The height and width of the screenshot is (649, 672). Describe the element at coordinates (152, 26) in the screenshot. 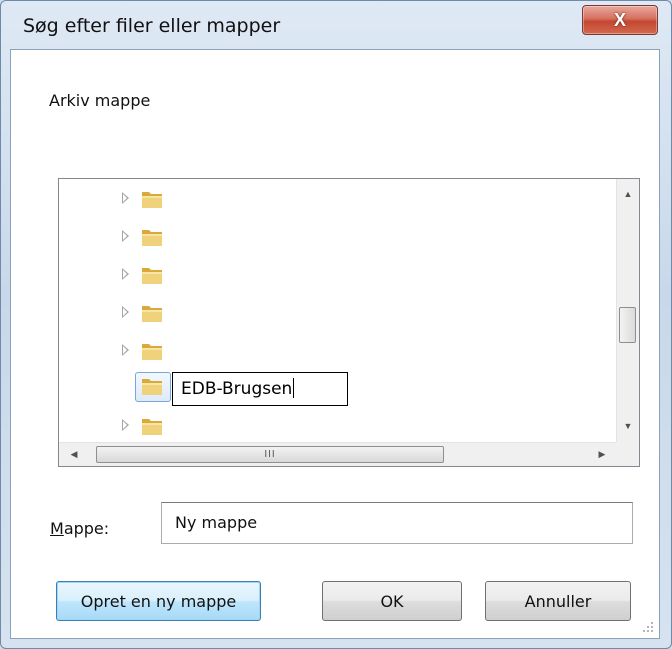

I see `window-title: Søg efter filer eller mapper` at that location.